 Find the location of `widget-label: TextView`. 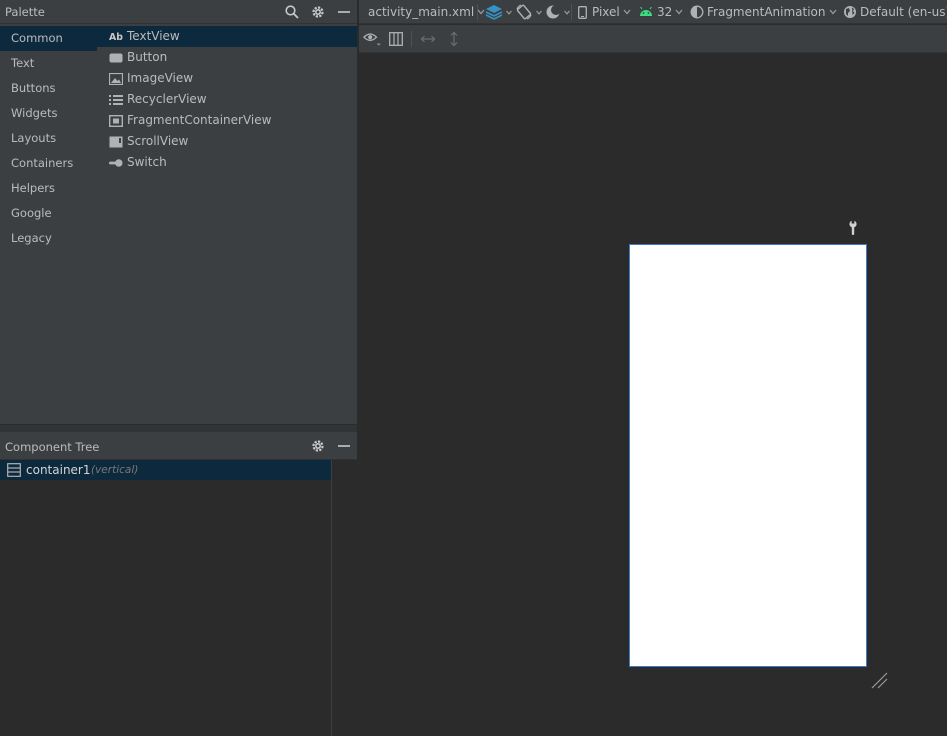

widget-label: TextView is located at coordinates (153, 36).